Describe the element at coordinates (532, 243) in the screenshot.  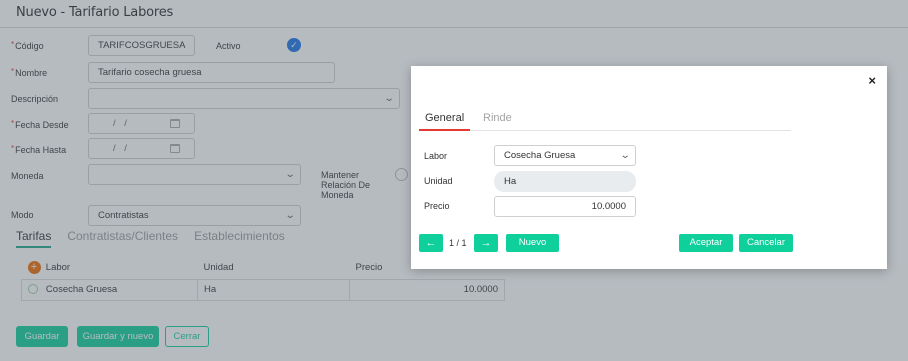
I see `nuevo-button: Nuevo` at that location.